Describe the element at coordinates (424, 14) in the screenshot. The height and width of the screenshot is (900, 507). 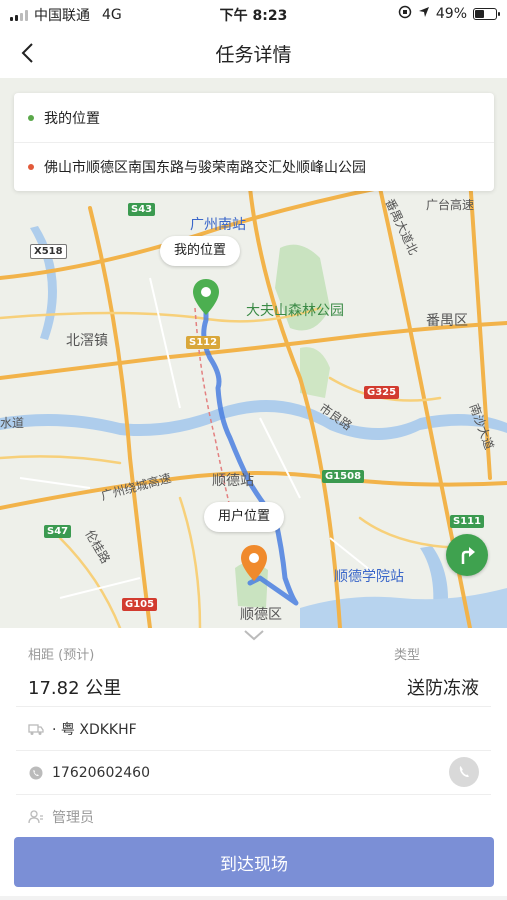
I see `location-arrow-icon` at that location.